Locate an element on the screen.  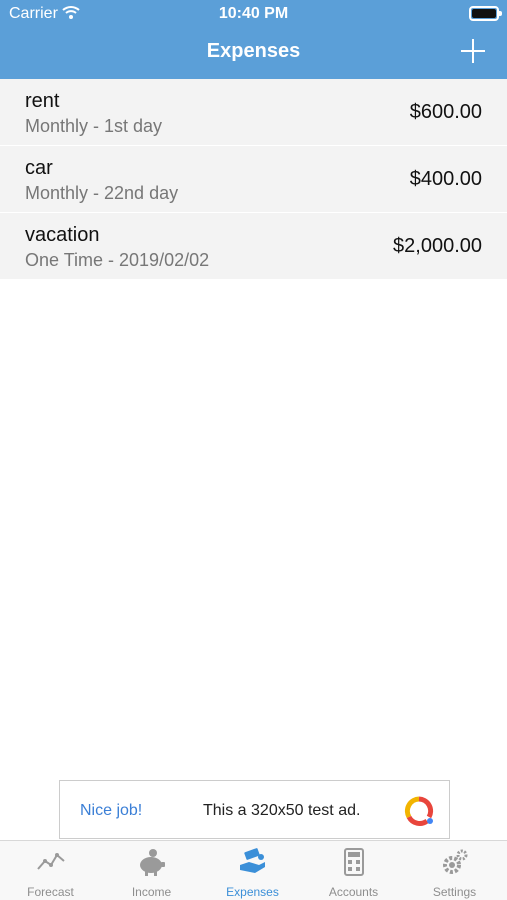
expense-amount: $400.00 is located at coordinates (445, 179).